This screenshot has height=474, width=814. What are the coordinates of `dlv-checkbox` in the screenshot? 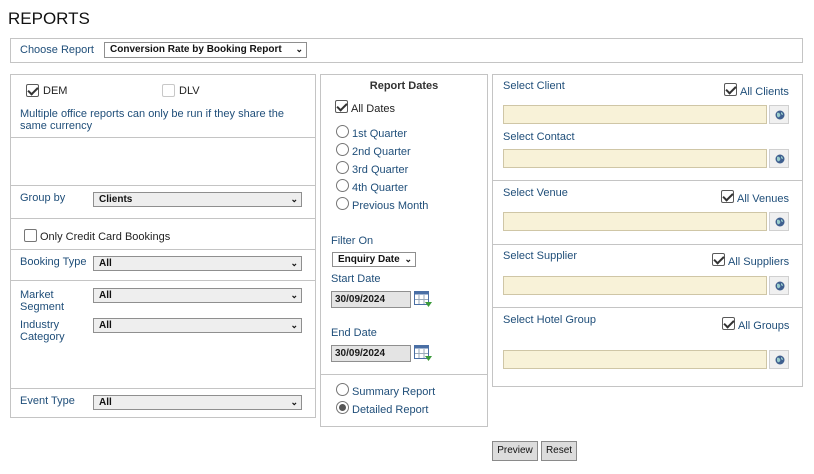 It's located at (168, 90).